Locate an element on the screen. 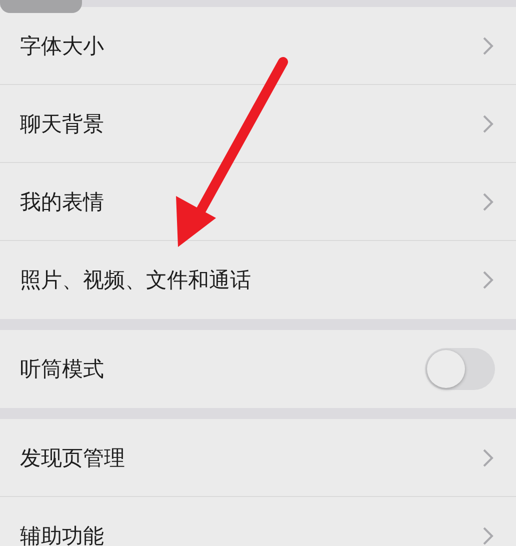 Image resolution: width=516 pixels, height=546 pixels. setting-label: 照片、视频、文件和通话 is located at coordinates (135, 280).